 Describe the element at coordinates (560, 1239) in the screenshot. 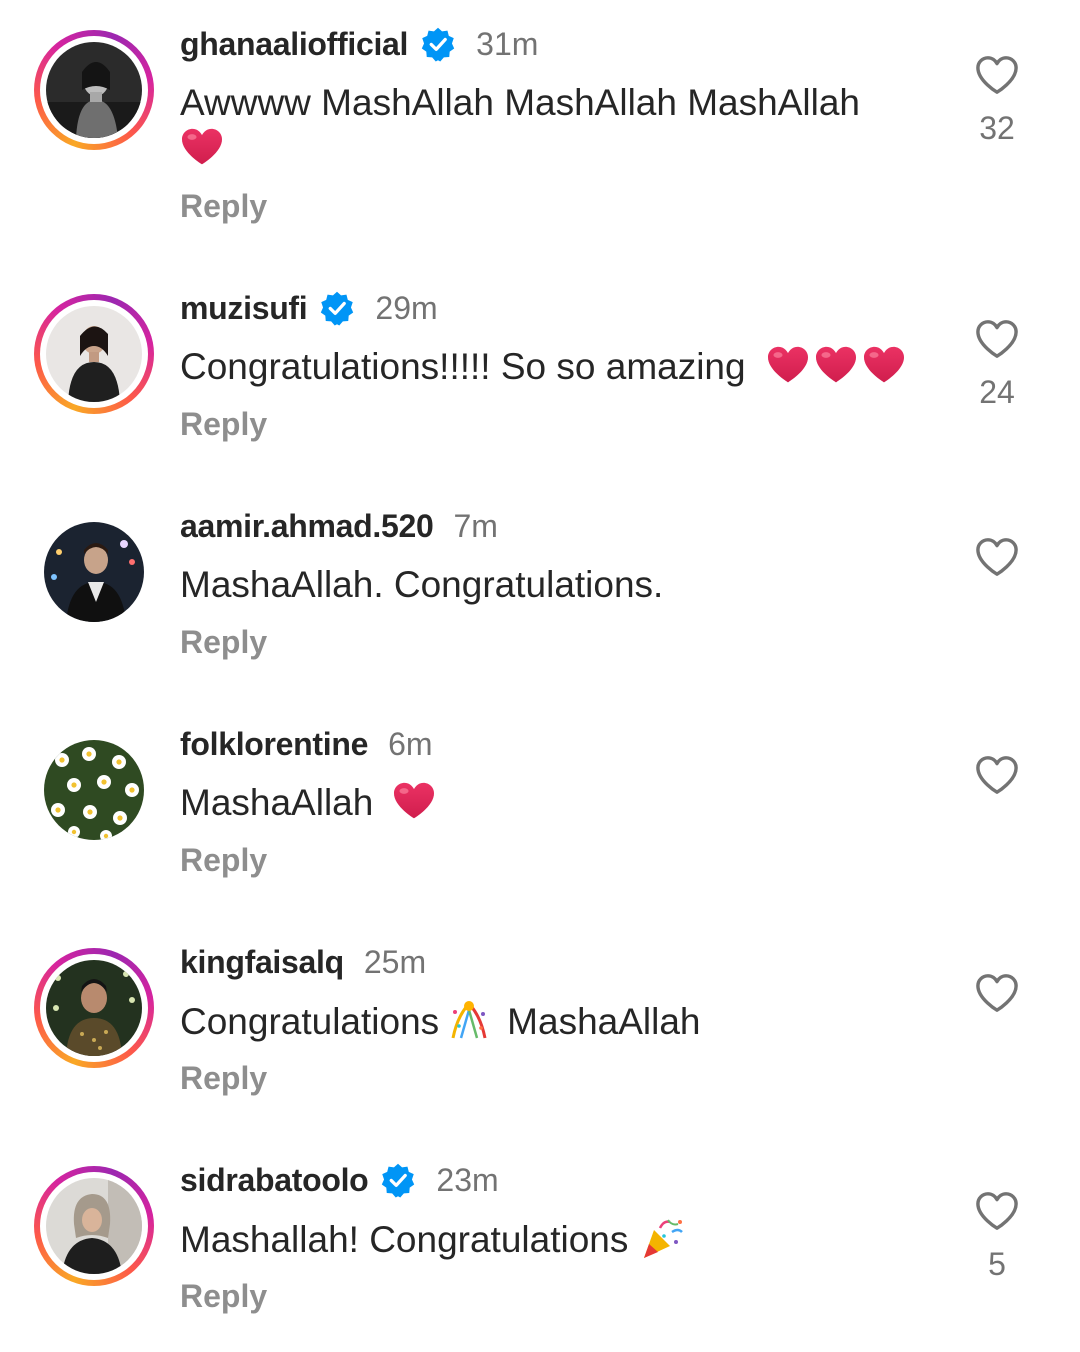

I see `comment-text: Mashallah! Congratulations` at that location.